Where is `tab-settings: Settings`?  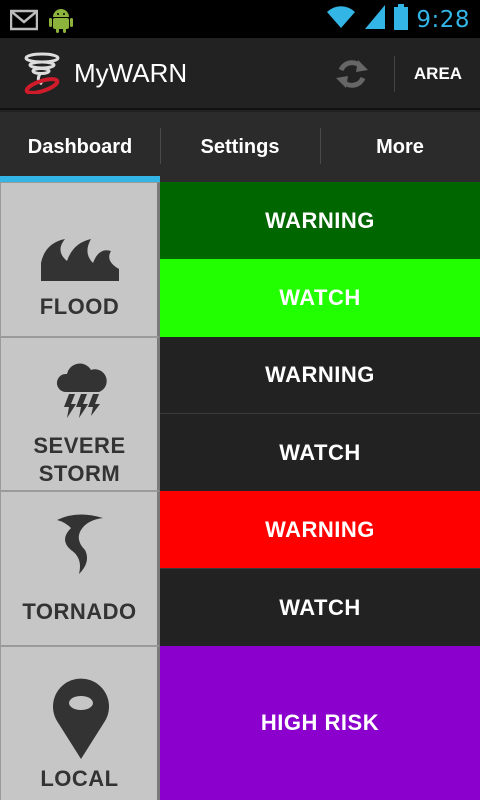
tab-settings: Settings is located at coordinates (240, 147).